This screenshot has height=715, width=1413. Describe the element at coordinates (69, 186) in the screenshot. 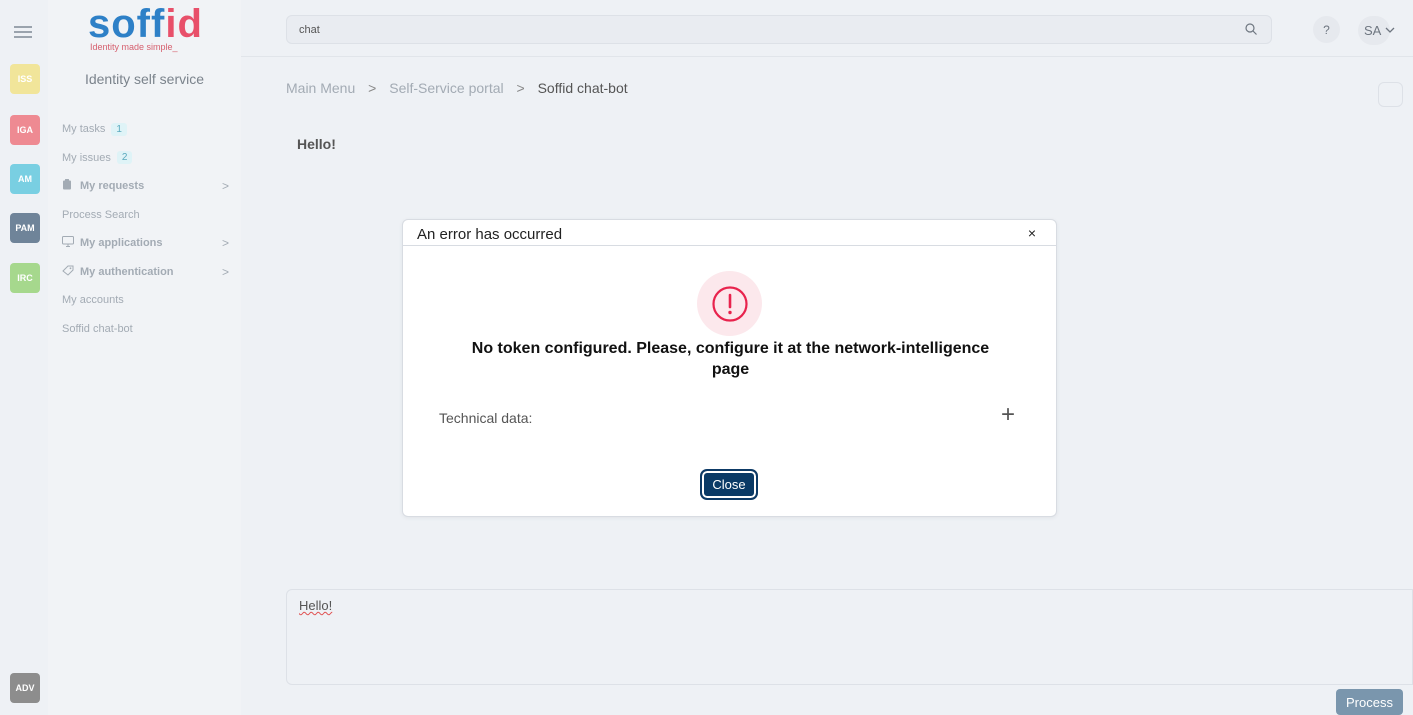

I see `clipboard-icon` at that location.